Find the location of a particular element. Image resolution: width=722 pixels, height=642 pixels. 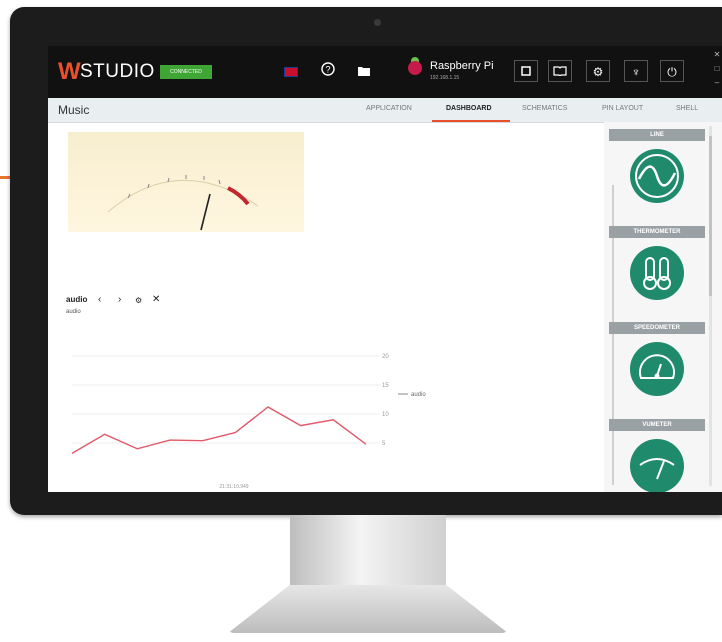

status-badge: CONNECTED is located at coordinates (186, 72).